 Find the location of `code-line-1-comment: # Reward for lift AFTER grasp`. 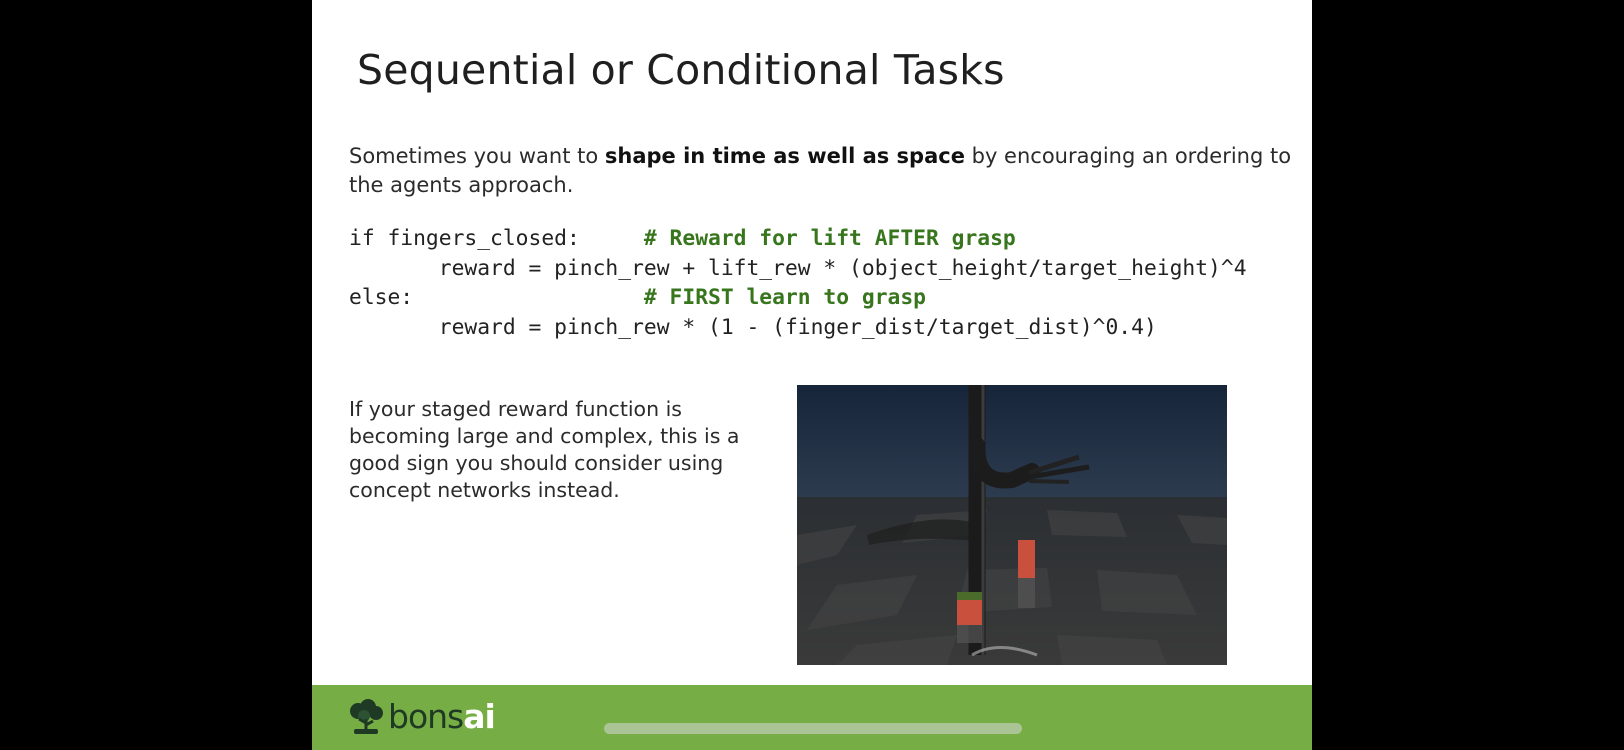

code-line-1-comment: # Reward for lift AFTER grasp is located at coordinates (829, 238).